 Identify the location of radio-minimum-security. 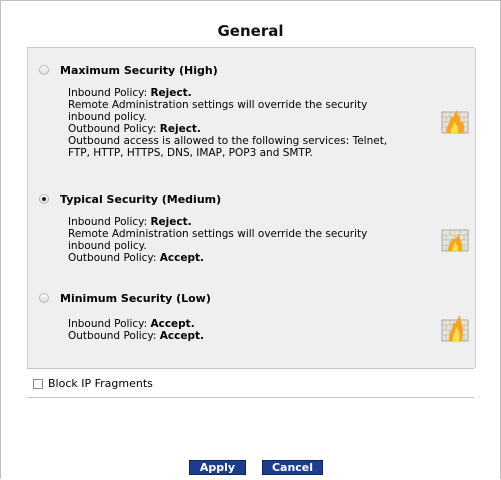
(44, 298).